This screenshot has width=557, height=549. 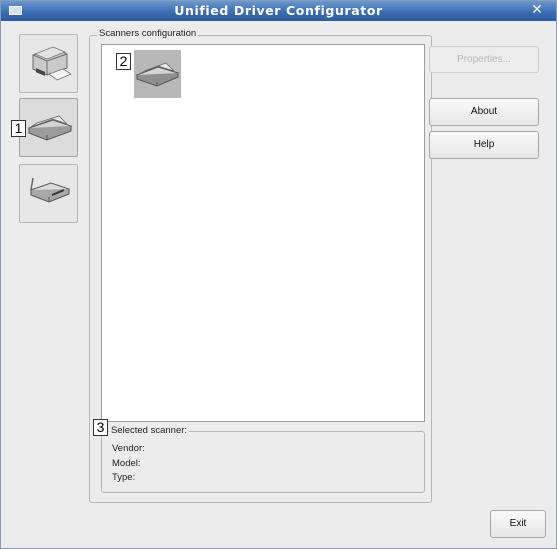 What do you see at coordinates (124, 477) in the screenshot?
I see `type-label: Type:` at bounding box center [124, 477].